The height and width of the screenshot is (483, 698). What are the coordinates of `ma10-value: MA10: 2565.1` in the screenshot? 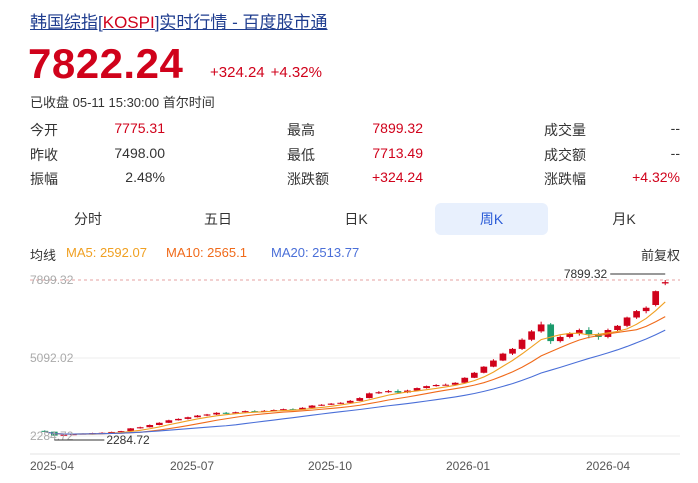 It's located at (206, 252).